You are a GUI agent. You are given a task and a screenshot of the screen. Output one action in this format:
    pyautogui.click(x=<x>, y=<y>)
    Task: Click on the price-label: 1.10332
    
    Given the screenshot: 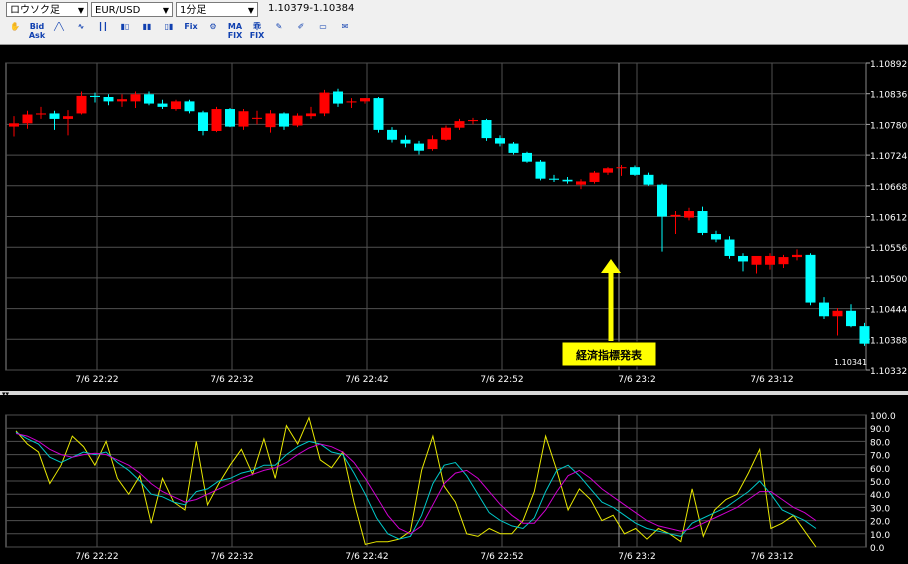 What is the action you would take?
    pyautogui.click(x=888, y=372)
    